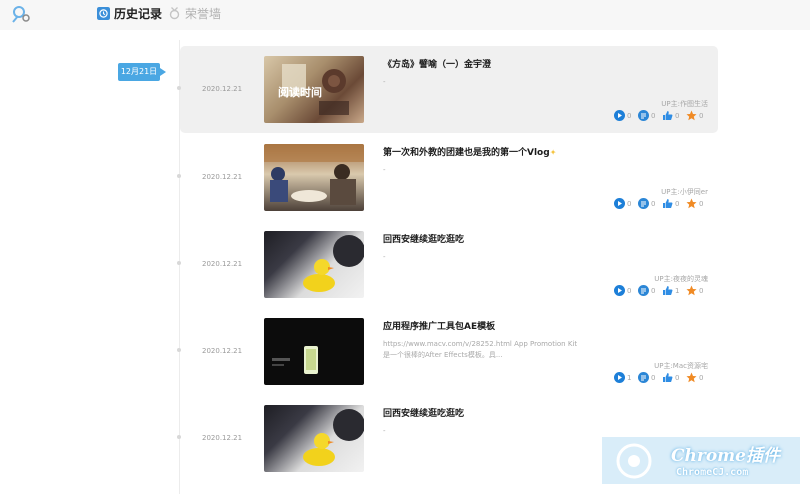 The image size is (810, 494). Describe the element at coordinates (677, 290) in the screenshot. I see `like-count: 1` at that location.